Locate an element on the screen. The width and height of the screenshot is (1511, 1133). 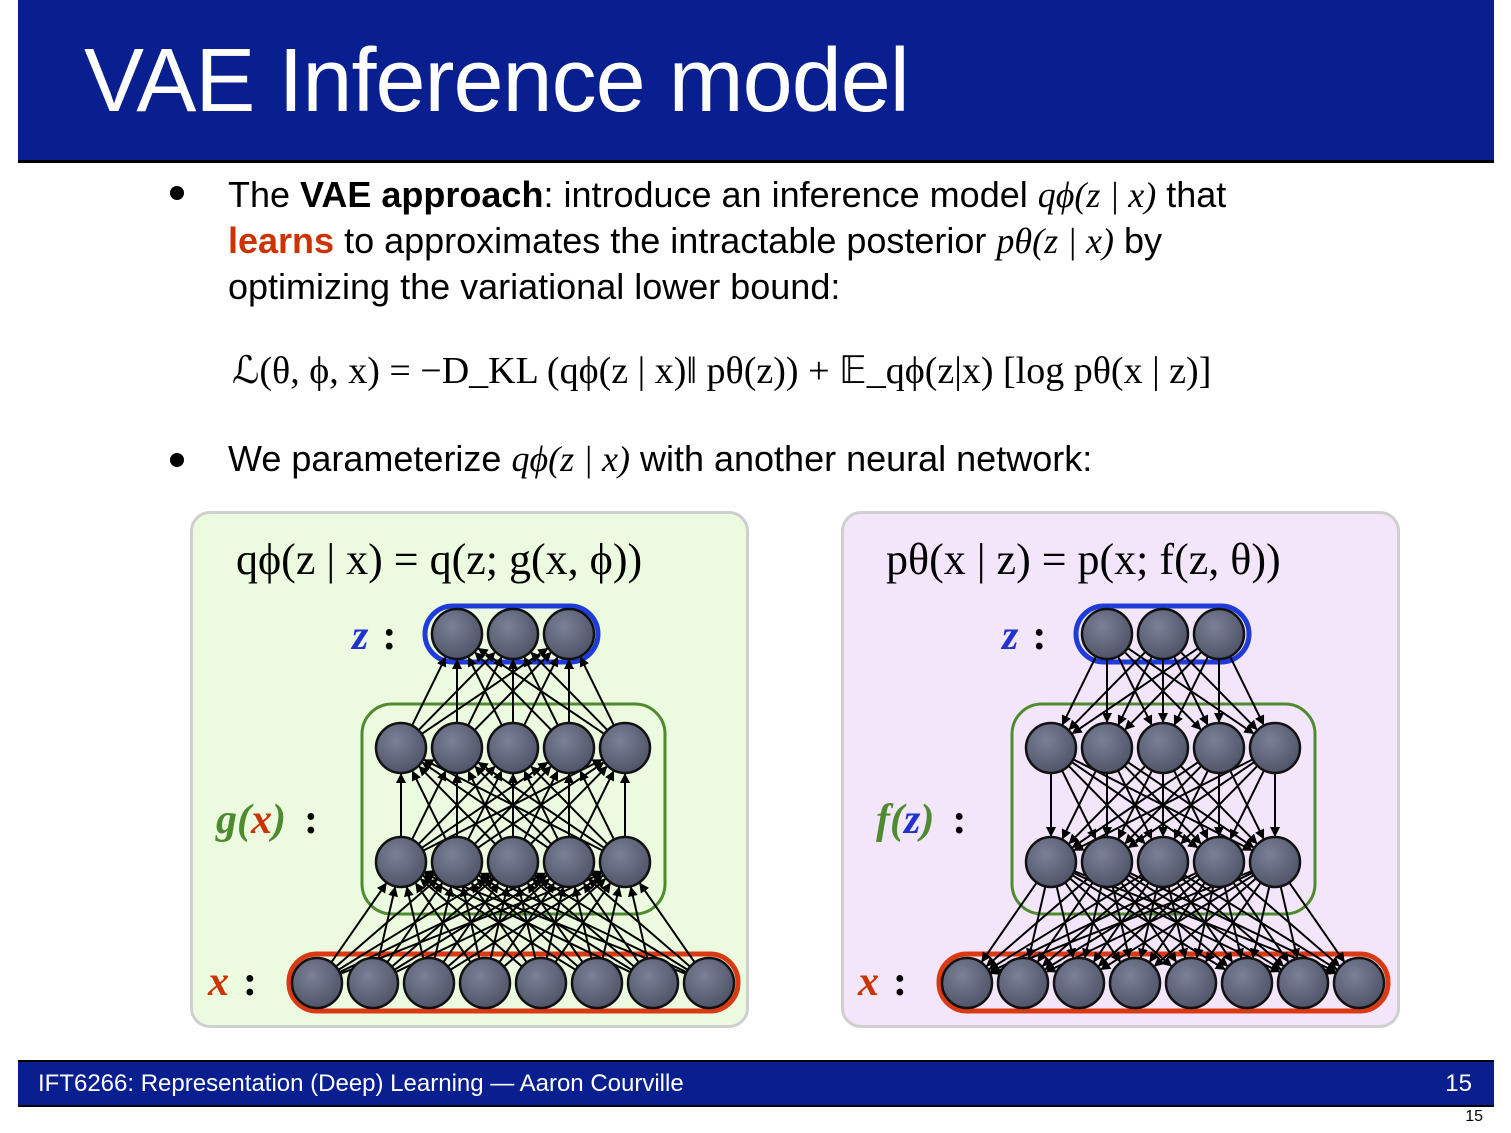
encoder-z-label: z: is located at coordinates (374, 636).